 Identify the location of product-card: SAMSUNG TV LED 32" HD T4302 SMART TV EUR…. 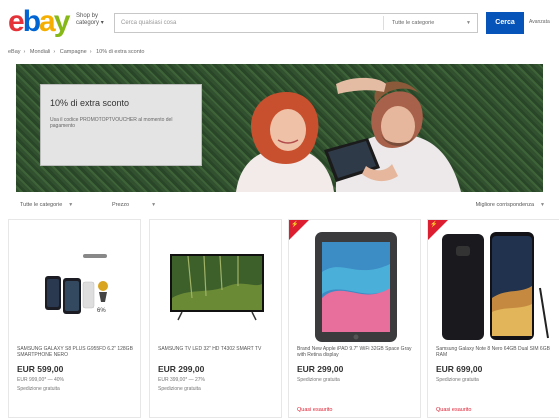
(215, 318).